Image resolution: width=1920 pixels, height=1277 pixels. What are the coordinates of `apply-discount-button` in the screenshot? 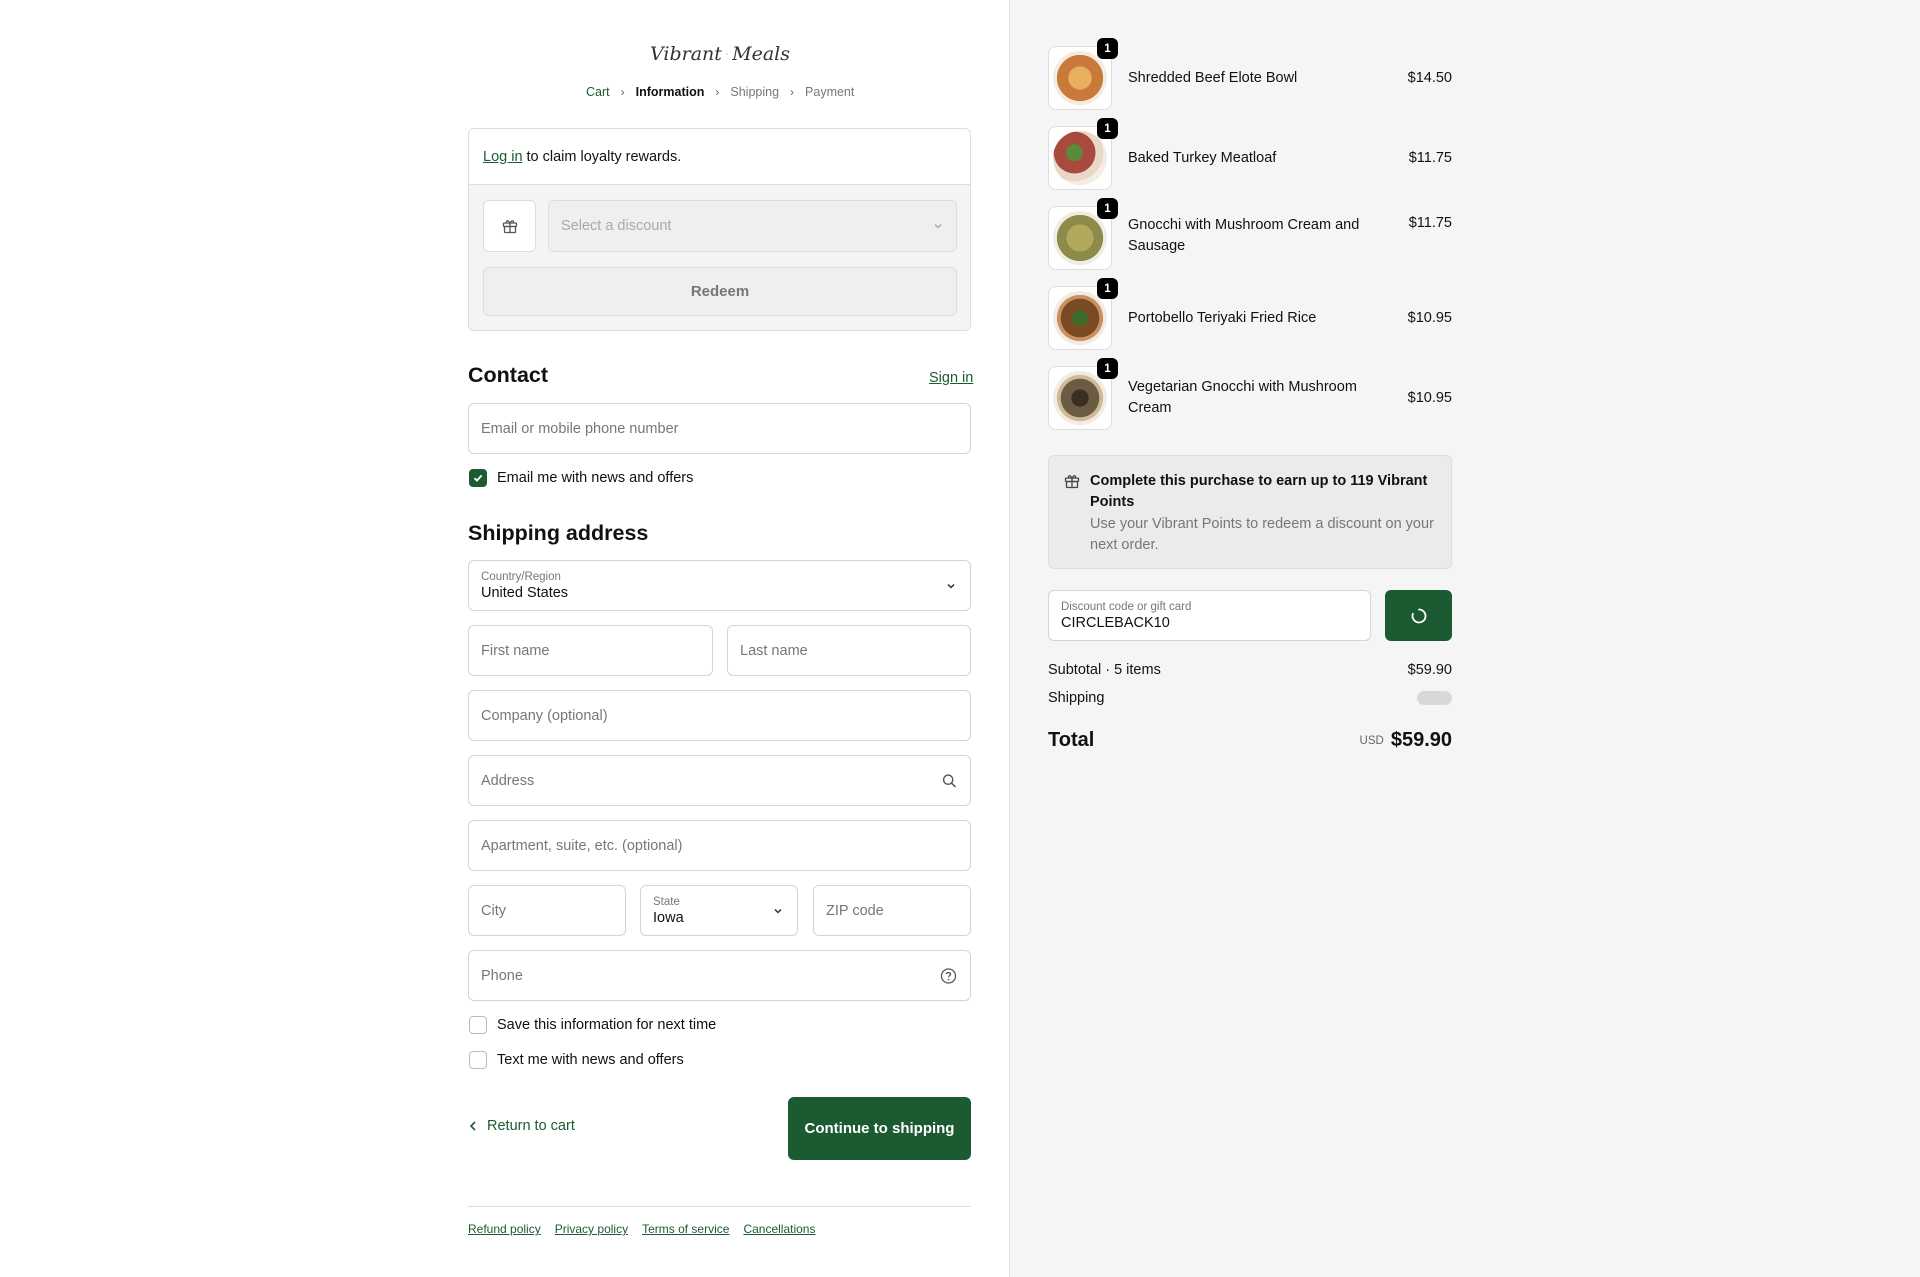 It's located at (1418, 615).